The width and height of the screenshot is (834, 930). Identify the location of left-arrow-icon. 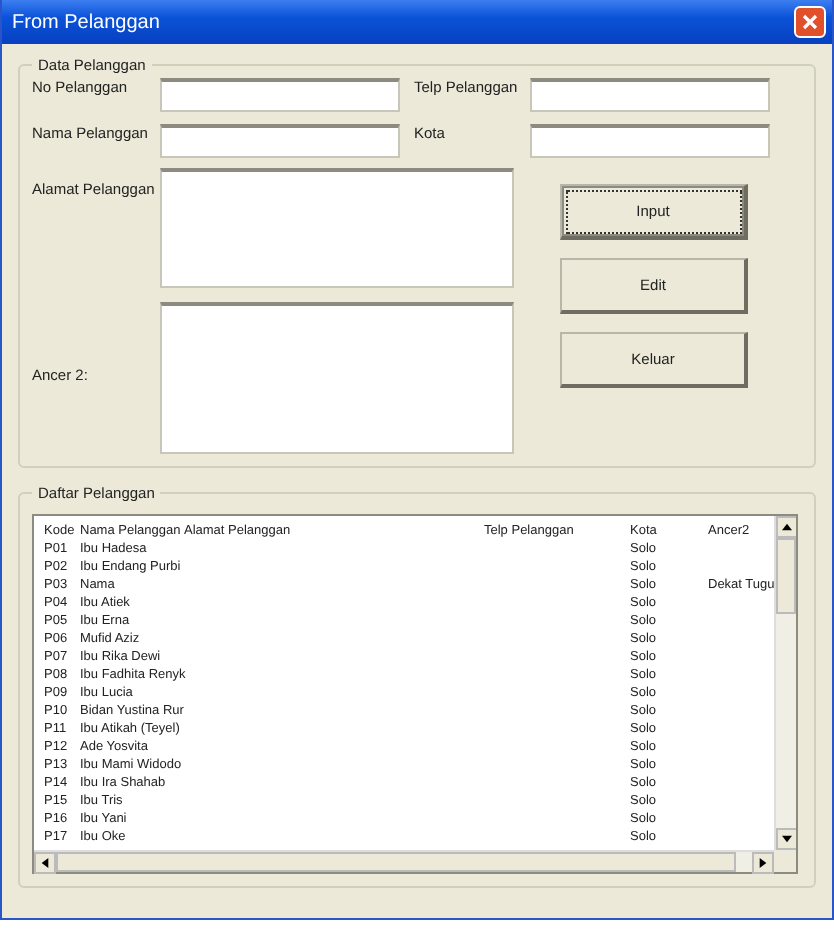
(45, 862).